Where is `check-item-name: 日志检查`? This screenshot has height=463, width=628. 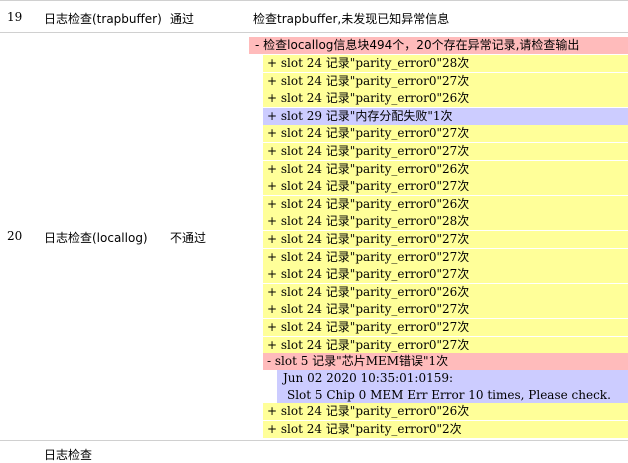
check-item-name: 日志检查 is located at coordinates (68, 455).